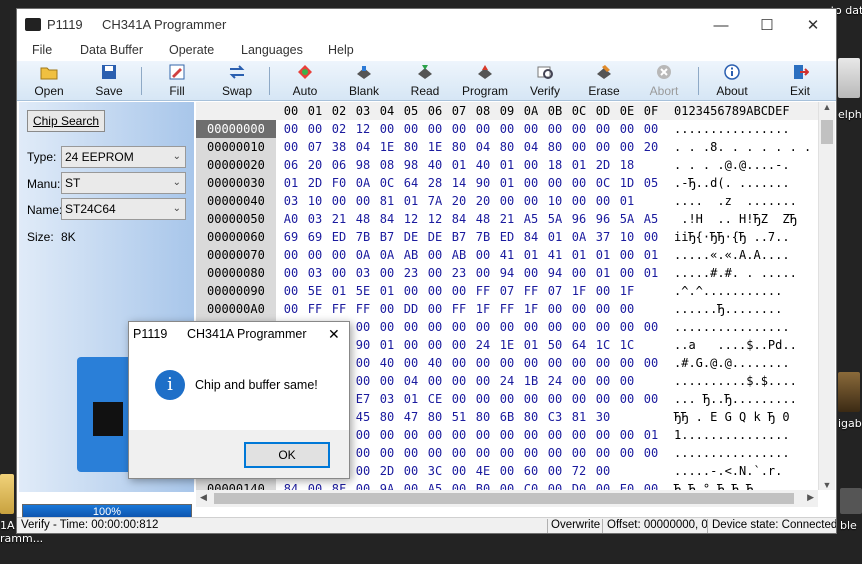  What do you see at coordinates (826, 296) in the screenshot?
I see `vertical-scrollbar: ▲ ▼` at bounding box center [826, 296].